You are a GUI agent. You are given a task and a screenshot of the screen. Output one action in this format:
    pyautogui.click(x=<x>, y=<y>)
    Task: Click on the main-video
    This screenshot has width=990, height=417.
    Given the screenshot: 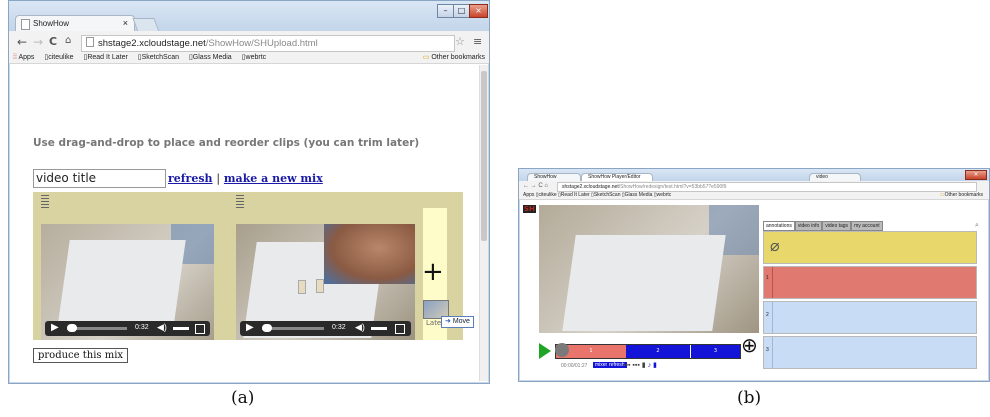 What is the action you would take?
    pyautogui.click(x=649, y=269)
    